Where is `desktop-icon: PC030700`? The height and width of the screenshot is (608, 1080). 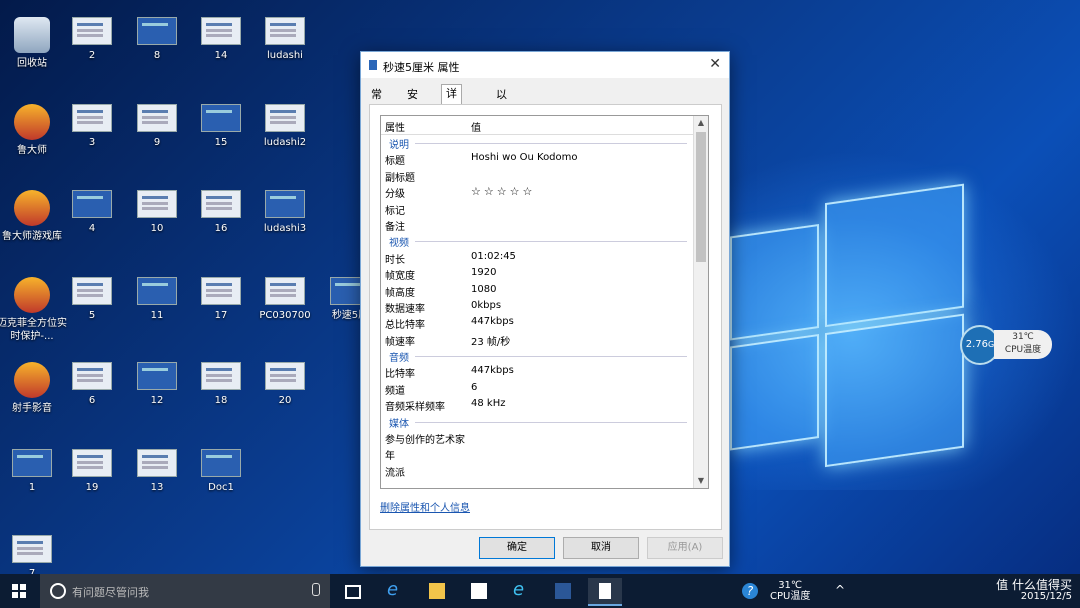 desktop-icon: PC030700 is located at coordinates (285, 299).